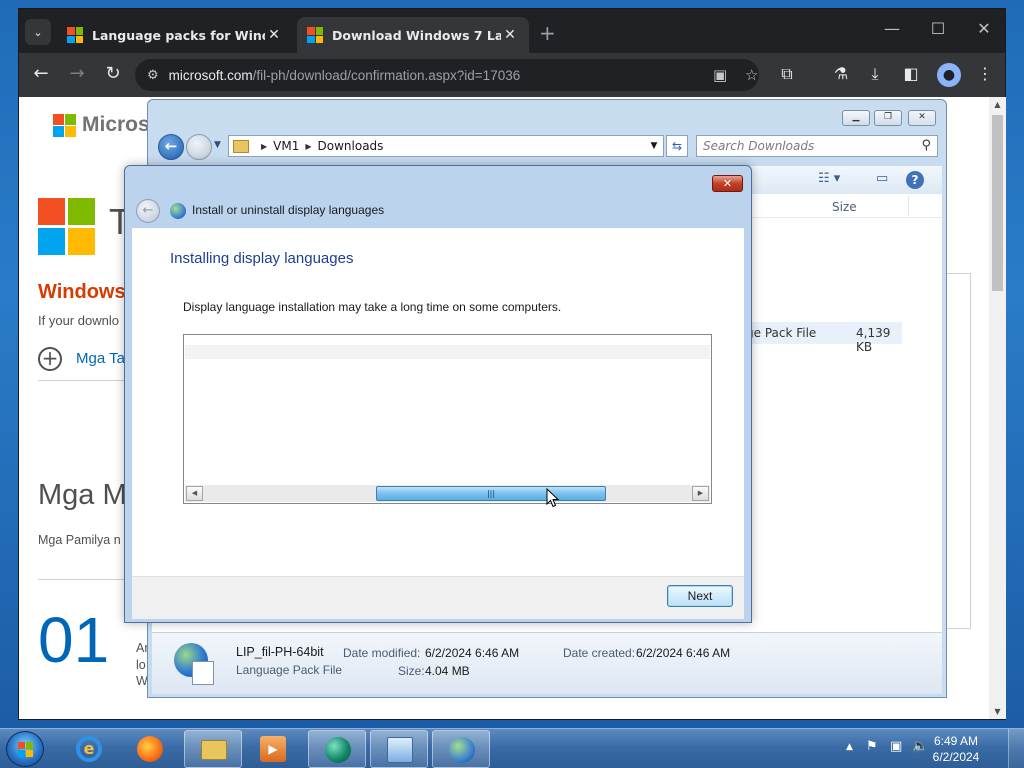 The width and height of the screenshot is (1024, 768). Describe the element at coordinates (288, 210) in the screenshot. I see `dialog-title: Install or uninstall display languages` at that location.